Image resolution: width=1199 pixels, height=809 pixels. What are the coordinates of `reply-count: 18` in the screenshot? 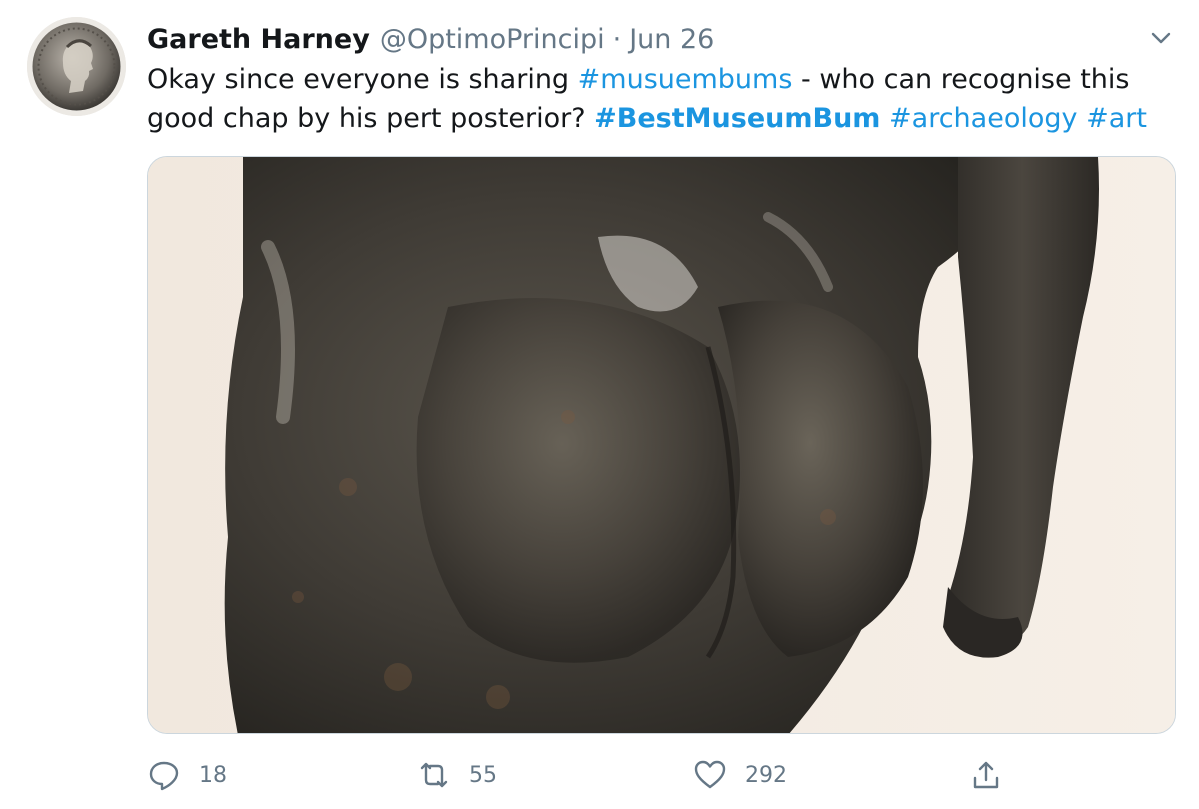 It's located at (213, 775).